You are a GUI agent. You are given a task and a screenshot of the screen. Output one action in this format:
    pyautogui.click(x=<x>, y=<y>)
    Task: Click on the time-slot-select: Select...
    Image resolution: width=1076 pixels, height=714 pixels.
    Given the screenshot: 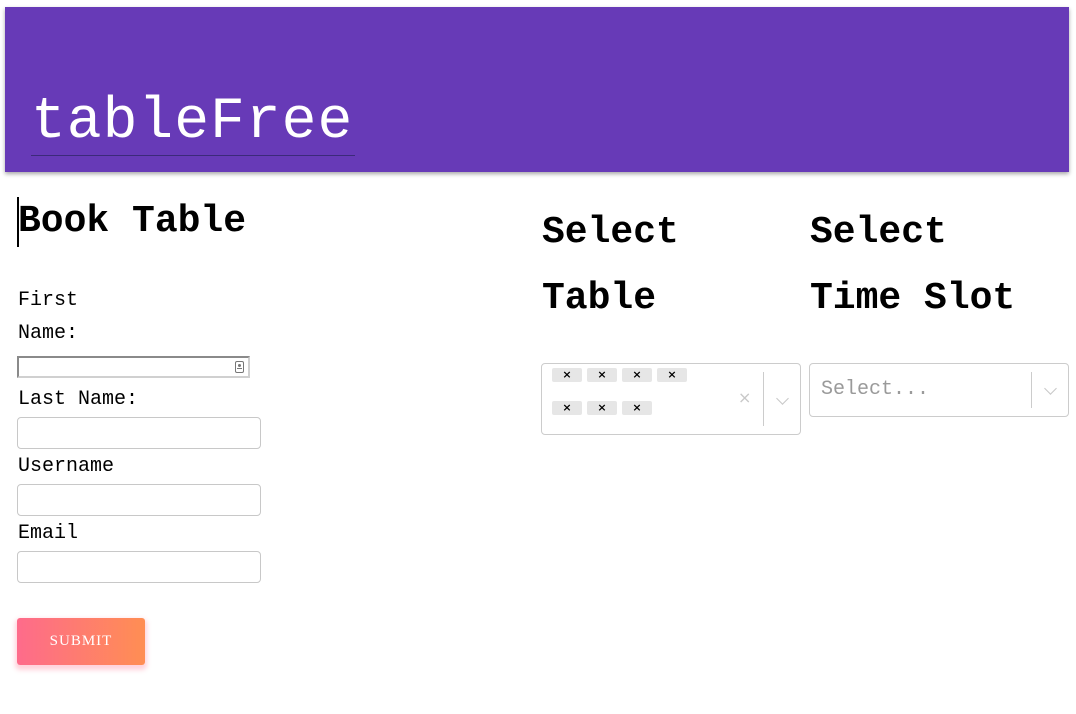 What is the action you would take?
    pyautogui.click(x=939, y=390)
    